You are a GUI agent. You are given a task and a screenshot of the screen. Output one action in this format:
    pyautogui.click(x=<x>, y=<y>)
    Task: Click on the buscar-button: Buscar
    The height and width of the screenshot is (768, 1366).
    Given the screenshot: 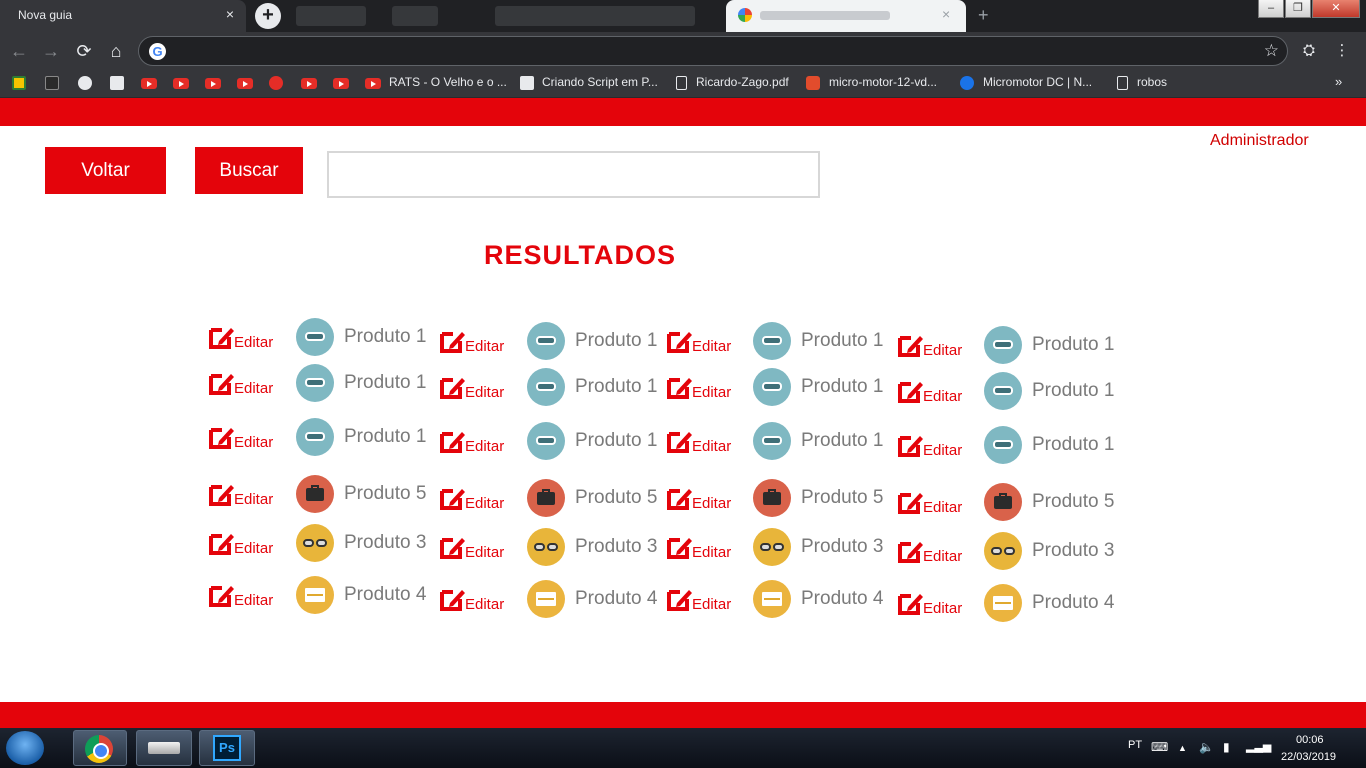 What is the action you would take?
    pyautogui.click(x=249, y=170)
    